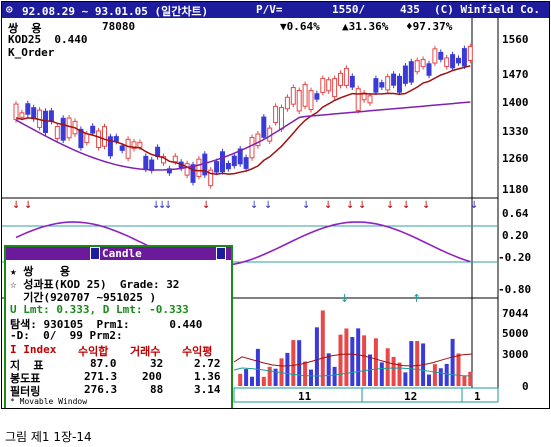 This screenshot has height=447, width=551. Describe the element at coordinates (515, 354) in the screenshot. I see `vol-tick-3000: 3000` at that location.